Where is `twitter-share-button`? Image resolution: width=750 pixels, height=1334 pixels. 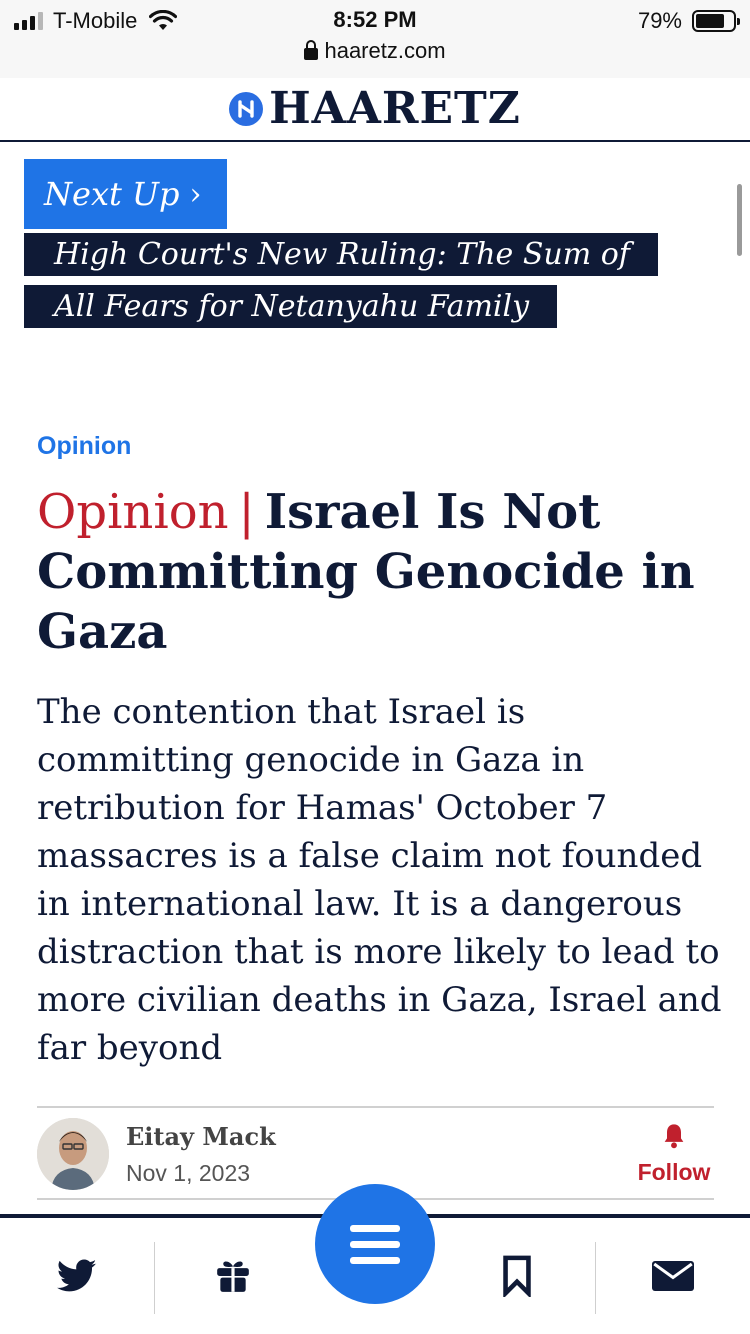
twitter-share-button is located at coordinates (77, 1276).